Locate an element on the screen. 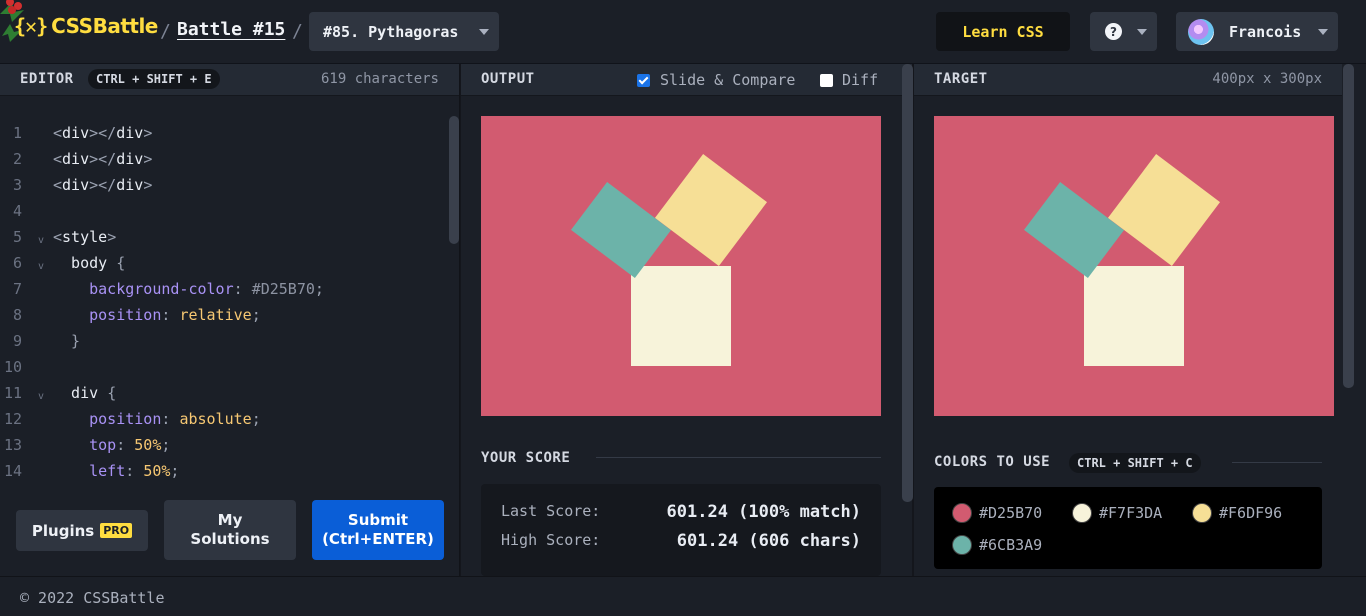  output-header: OUTPUT Slide & Compare Diff is located at coordinates (686, 80).